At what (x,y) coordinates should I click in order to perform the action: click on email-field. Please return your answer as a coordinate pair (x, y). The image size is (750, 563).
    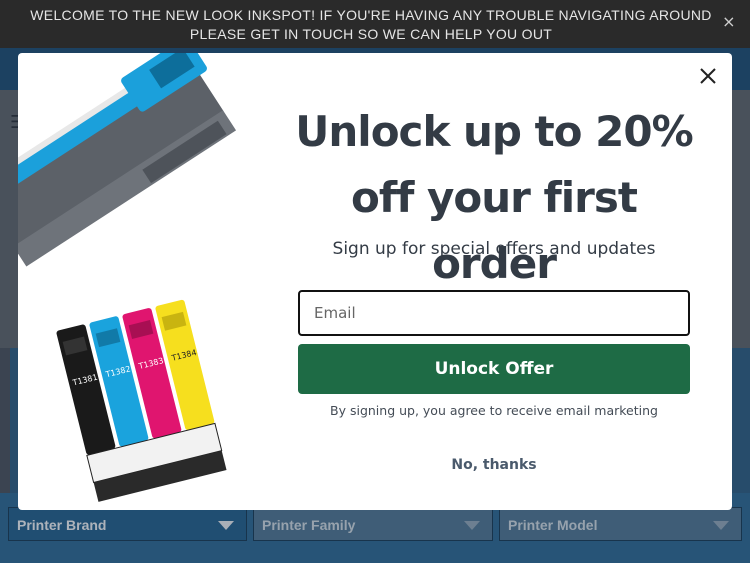
    Looking at the image, I should click on (494, 313).